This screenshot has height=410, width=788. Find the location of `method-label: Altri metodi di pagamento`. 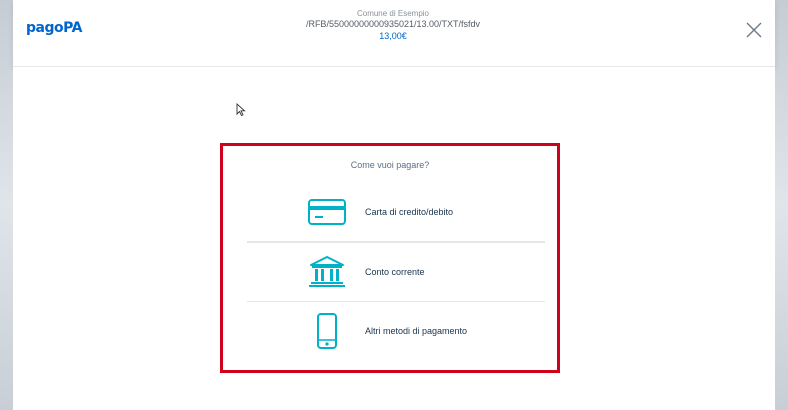

method-label: Altri metodi di pagamento is located at coordinates (416, 331).